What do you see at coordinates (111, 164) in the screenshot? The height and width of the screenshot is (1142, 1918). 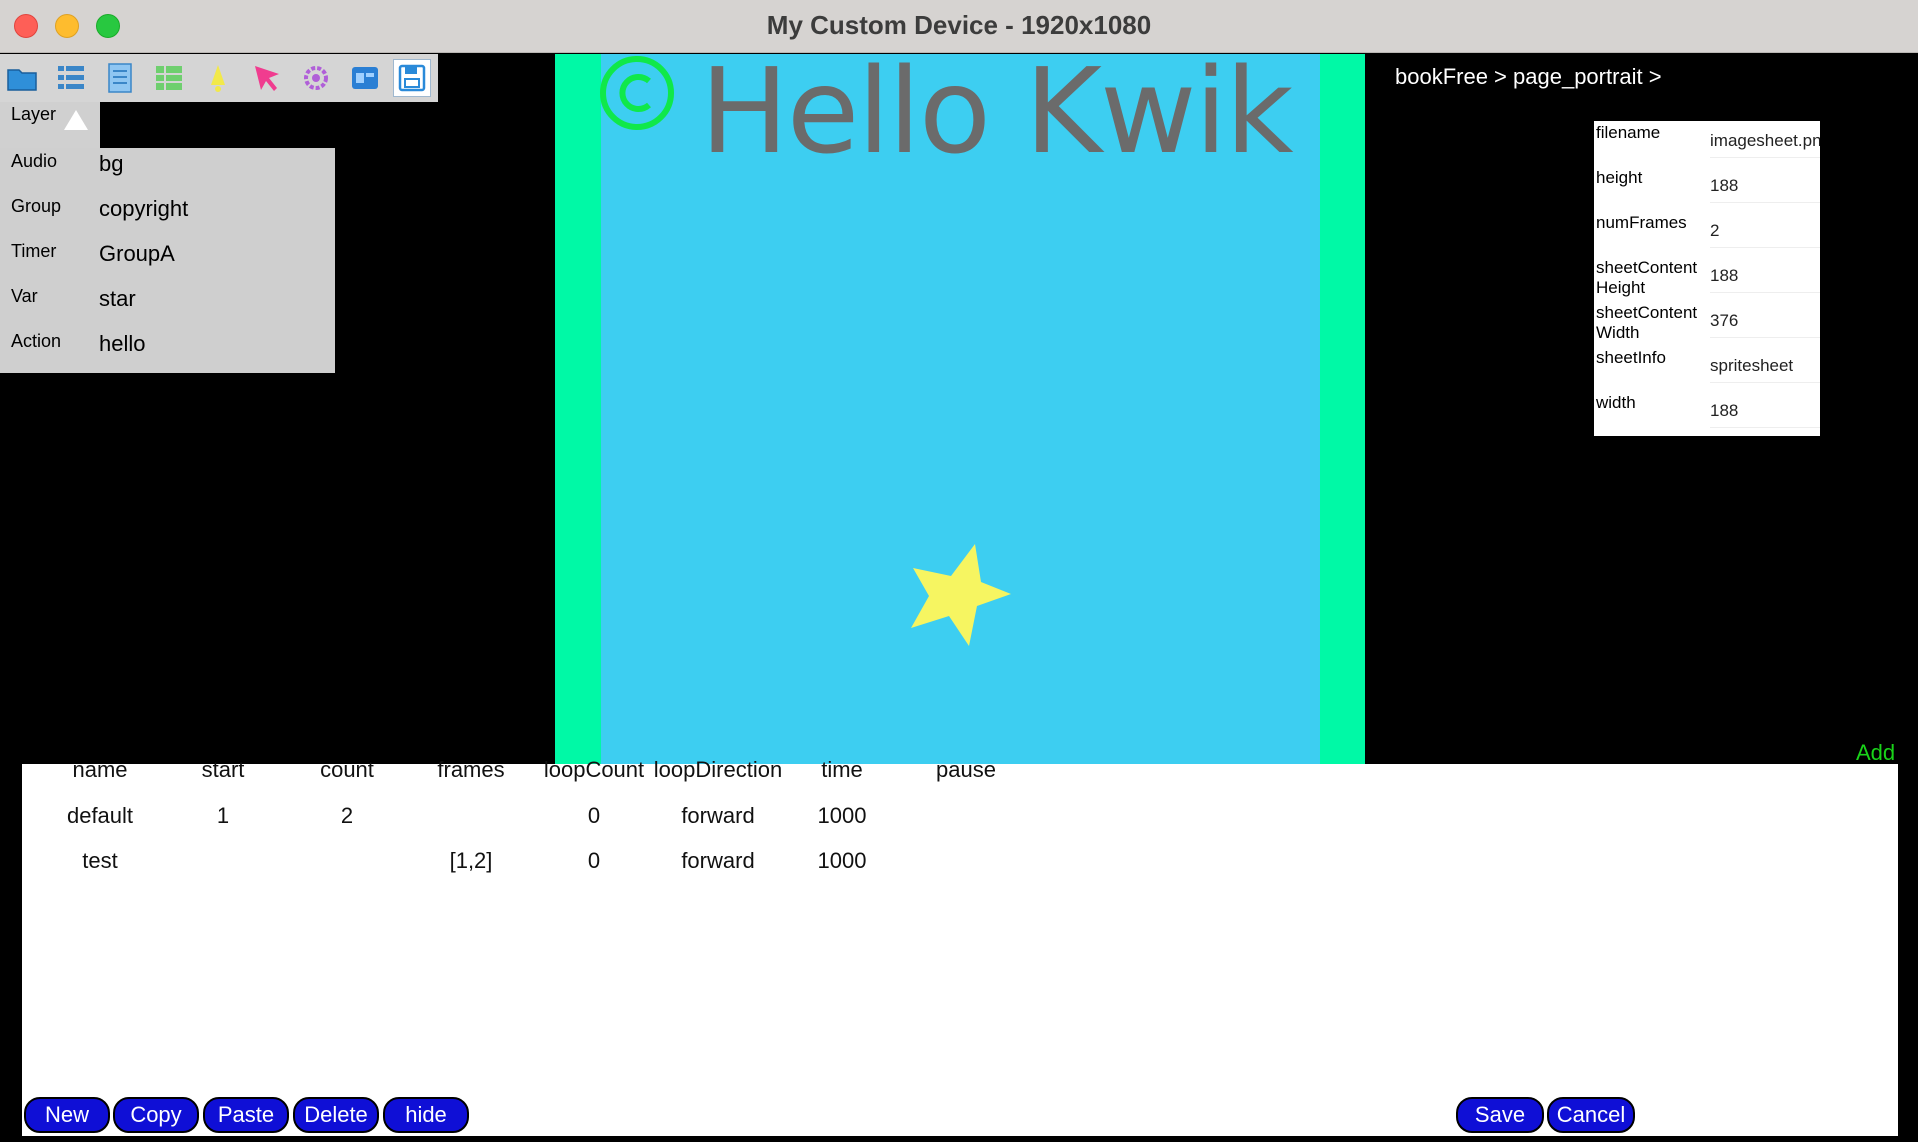 I see `layer-item-bg: bg` at bounding box center [111, 164].